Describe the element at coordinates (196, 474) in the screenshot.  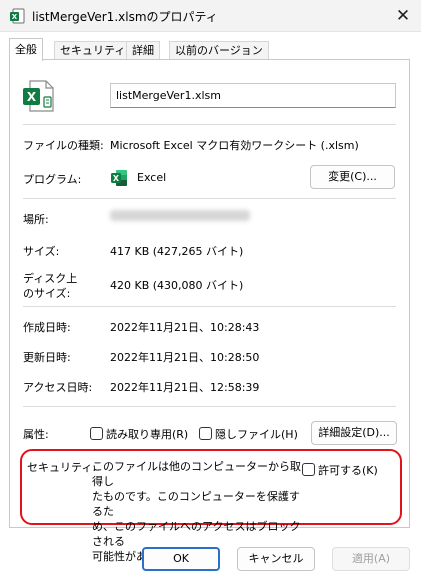
I see `security-warning-line: このファイルは他のコンピューターから取得し` at that location.